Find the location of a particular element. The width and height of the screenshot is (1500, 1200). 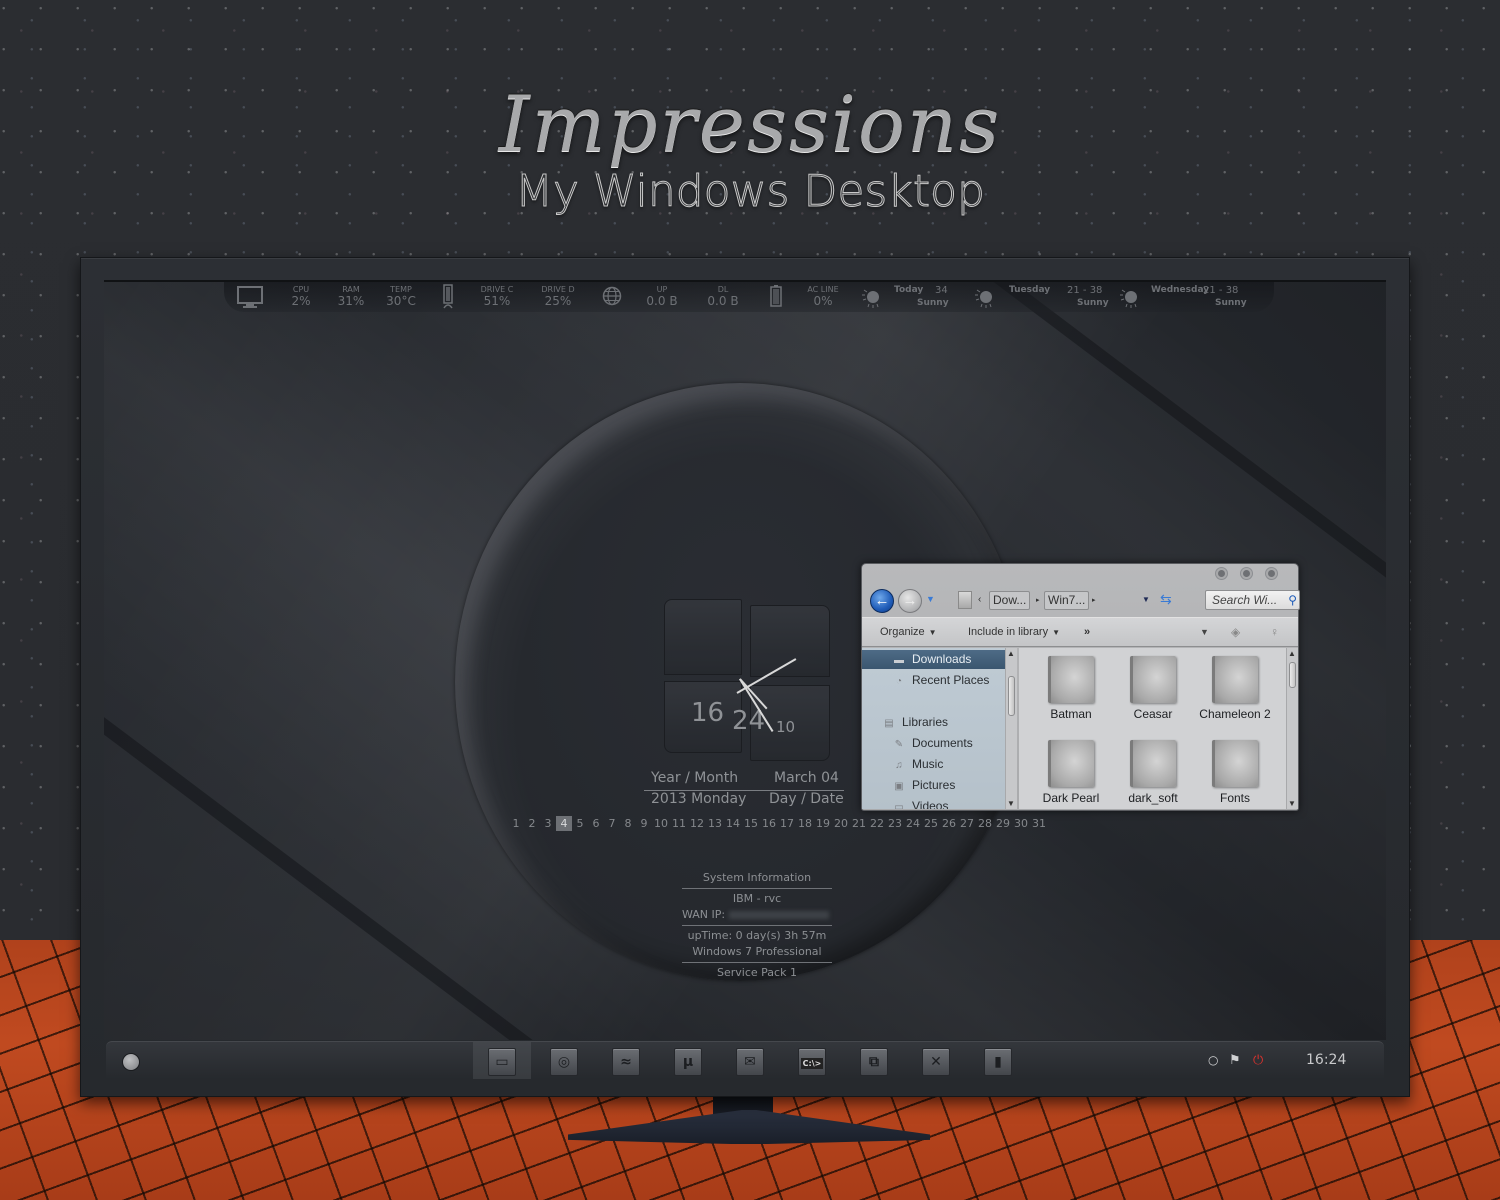

taskbar-firefox-button: ≈ is located at coordinates (626, 1062).